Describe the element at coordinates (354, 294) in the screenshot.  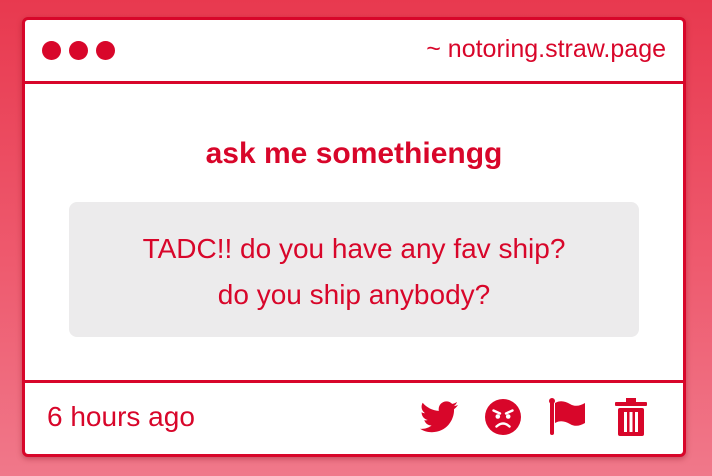
I see `question-line-2: do you ship anybody?` at that location.